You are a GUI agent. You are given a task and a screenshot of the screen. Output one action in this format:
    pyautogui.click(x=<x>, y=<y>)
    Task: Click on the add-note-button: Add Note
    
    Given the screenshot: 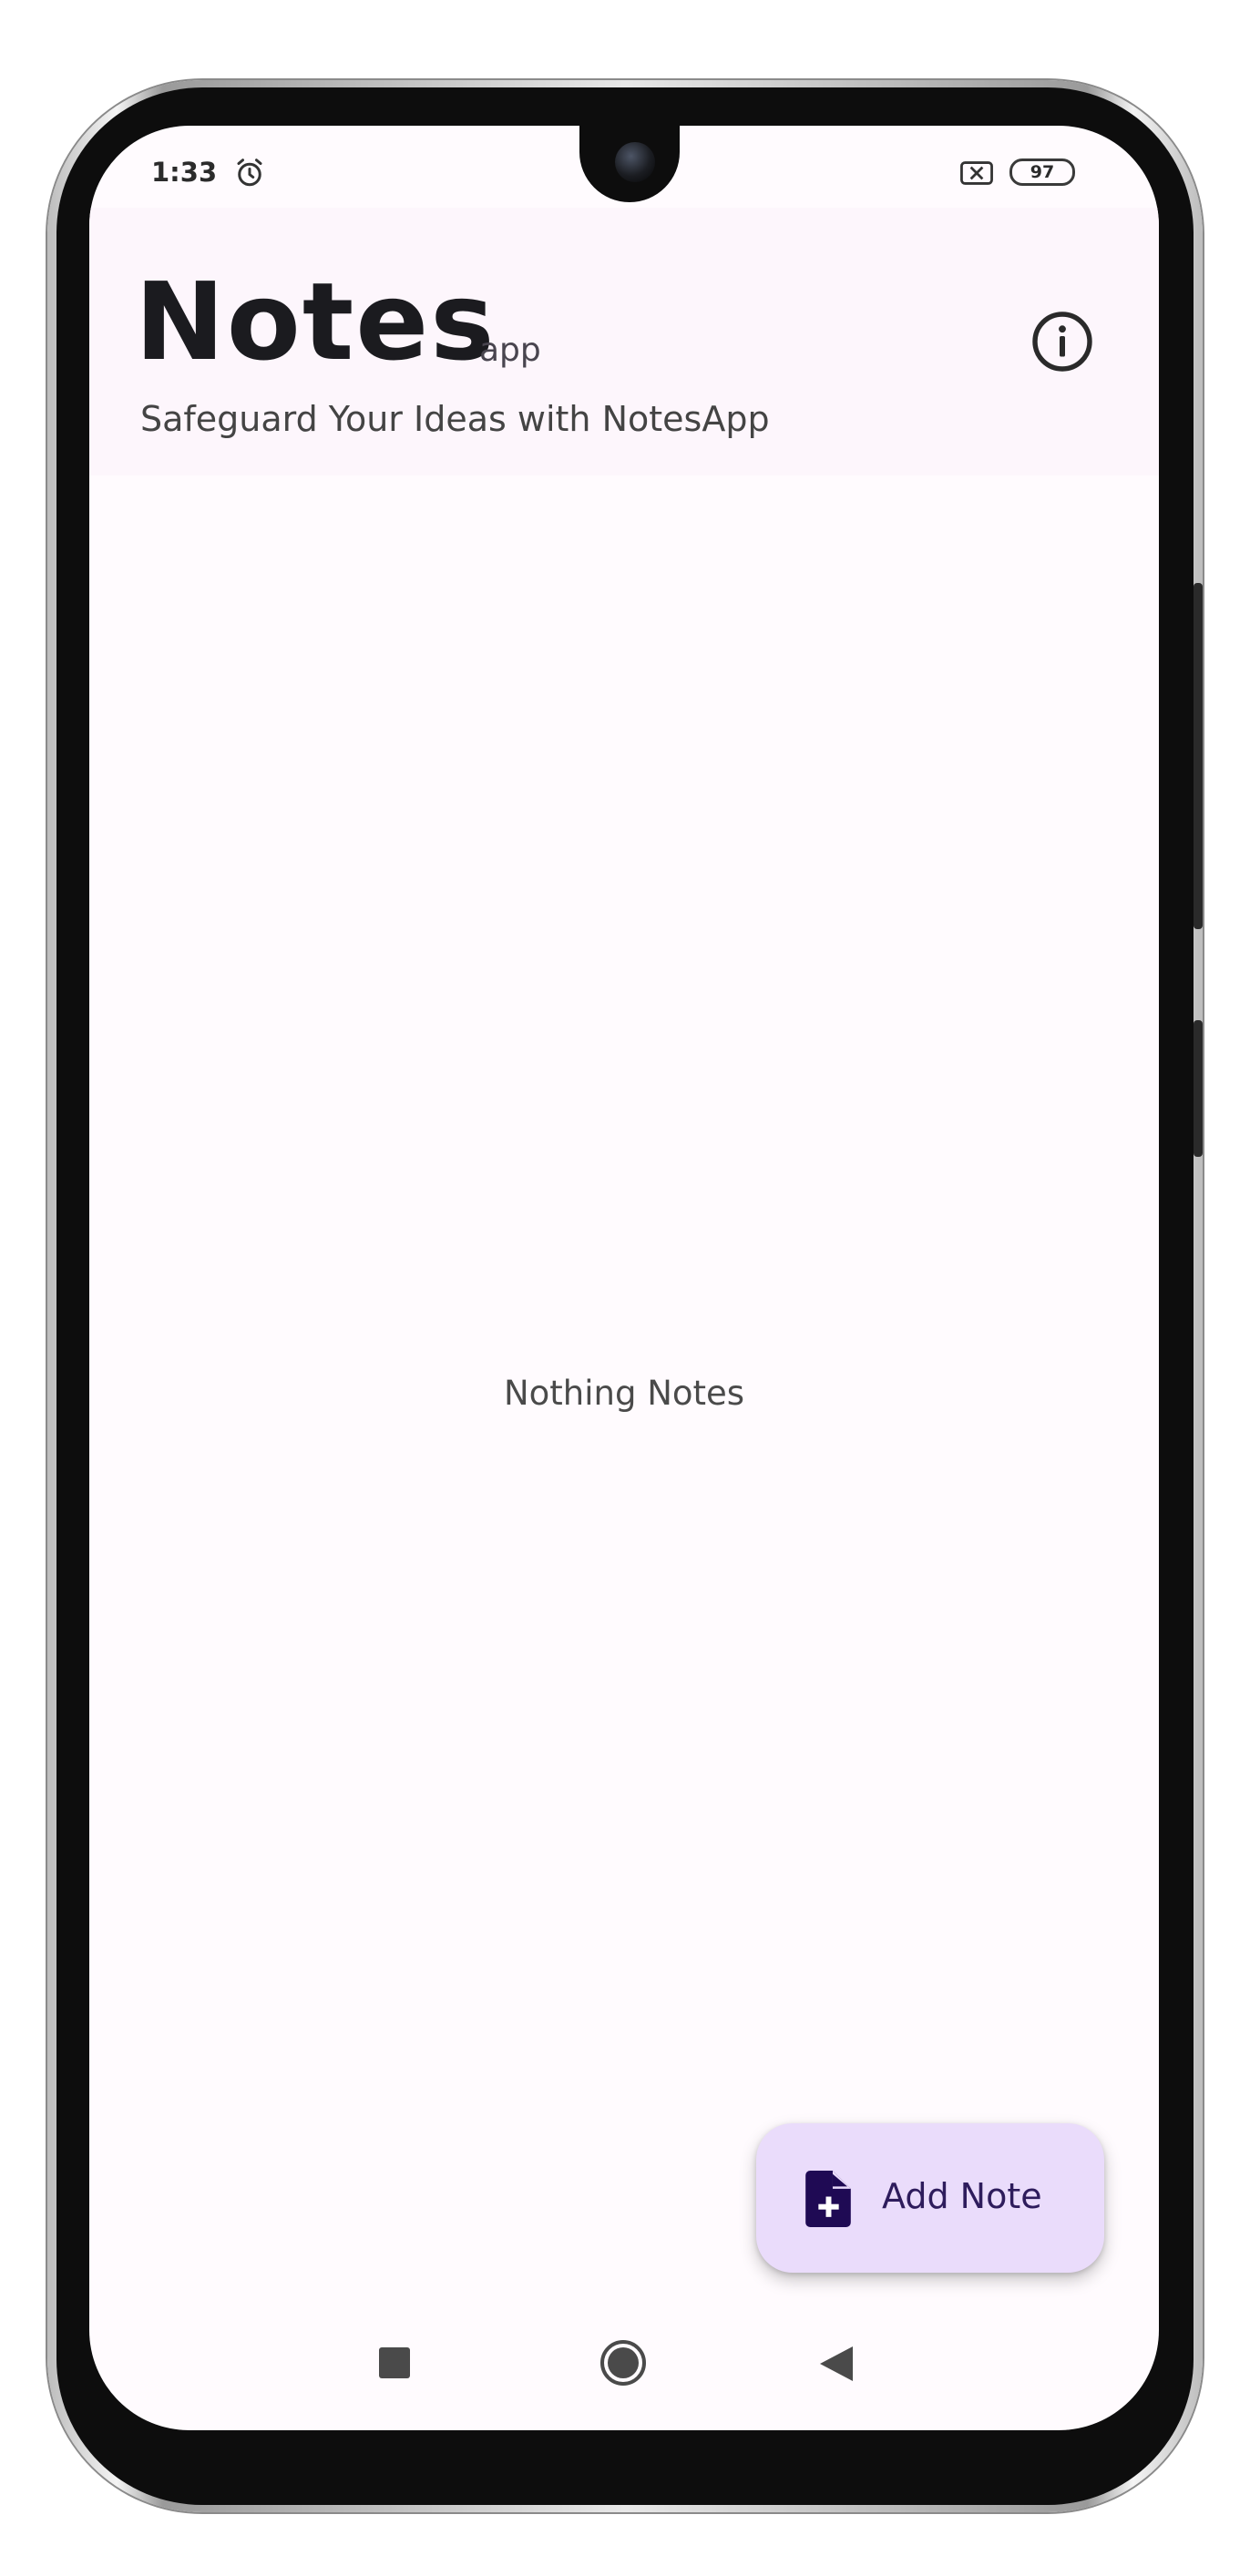 What is the action you would take?
    pyautogui.click(x=930, y=2198)
    